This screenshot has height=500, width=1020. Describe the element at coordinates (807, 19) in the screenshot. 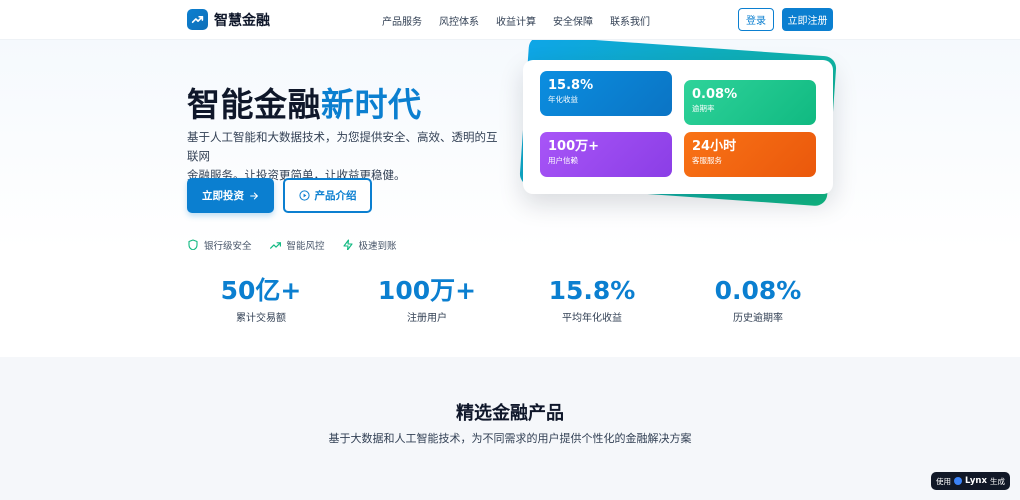

I see `register-button: 立即注册` at that location.